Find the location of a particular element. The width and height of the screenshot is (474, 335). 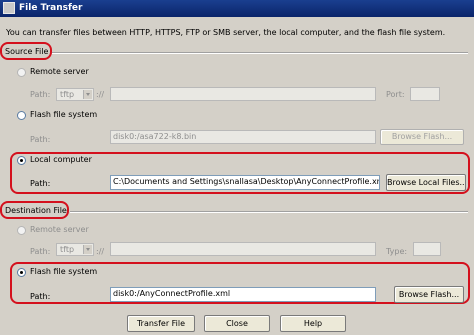

destination-protocol-value: tftp is located at coordinates (67, 249).